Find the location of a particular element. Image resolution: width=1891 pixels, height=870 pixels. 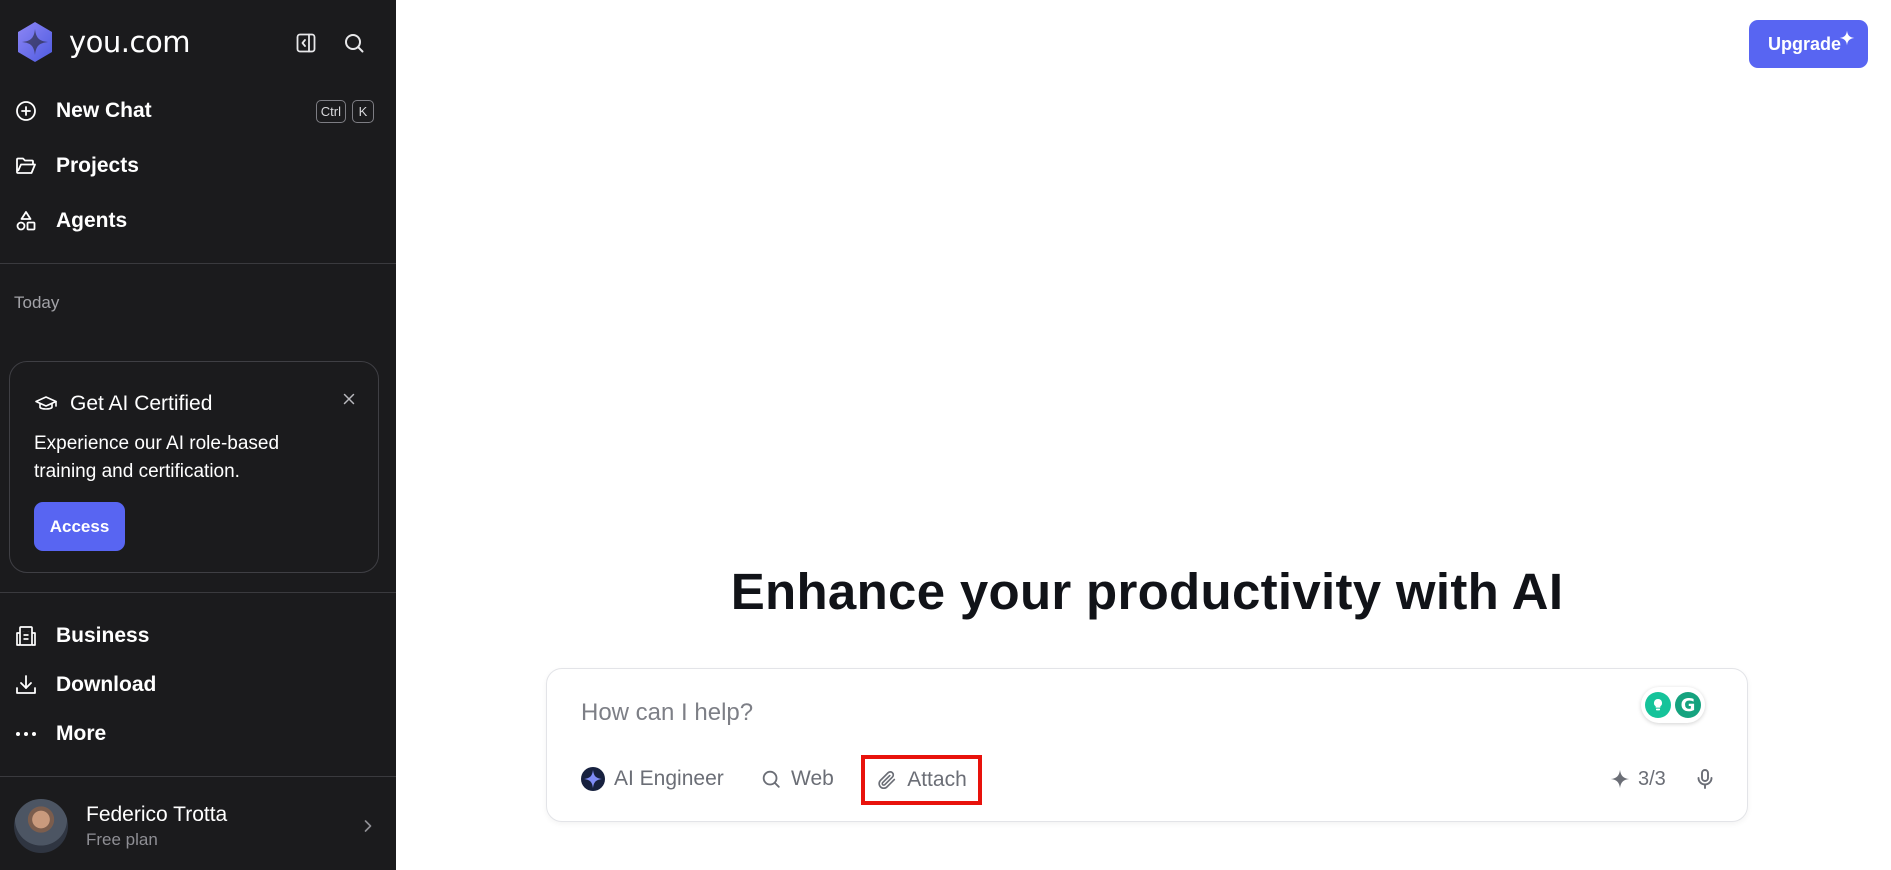

kbd-ctrl: Ctrl is located at coordinates (330, 111).